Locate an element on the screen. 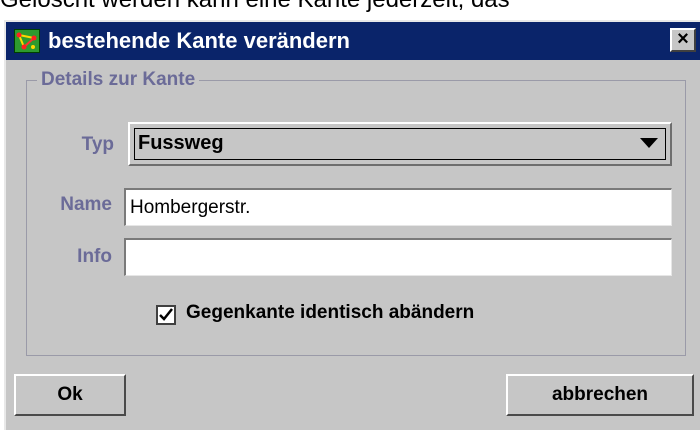 Image resolution: width=700 pixels, height=430 pixels. close-button: × is located at coordinates (683, 40).